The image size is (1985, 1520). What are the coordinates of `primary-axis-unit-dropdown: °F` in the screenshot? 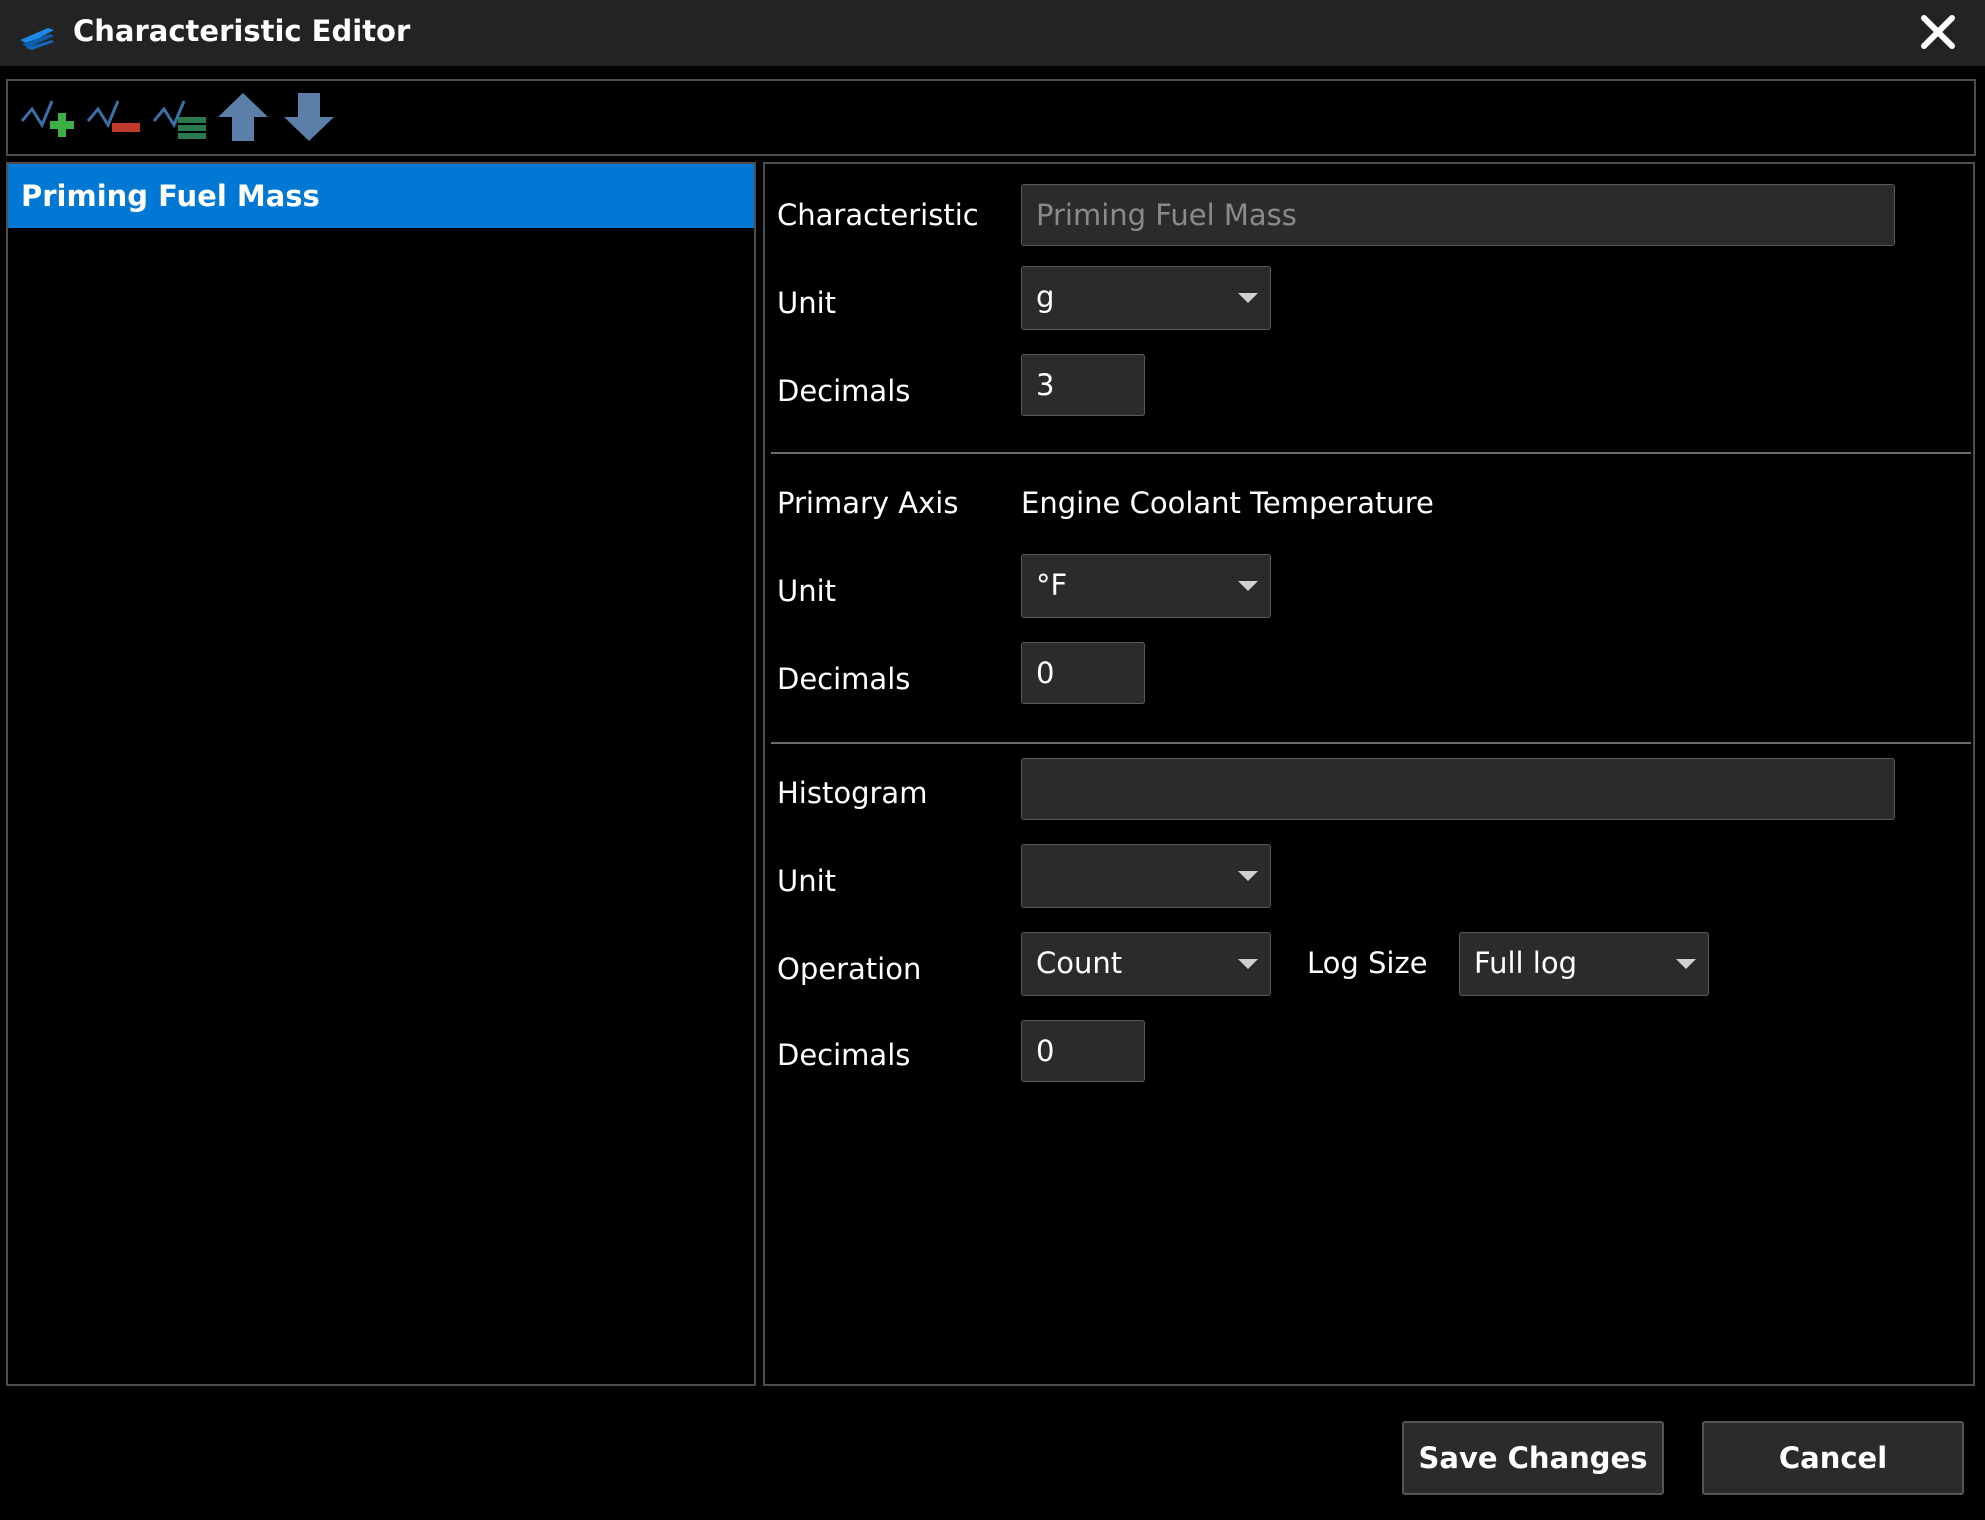 It's located at (1146, 586).